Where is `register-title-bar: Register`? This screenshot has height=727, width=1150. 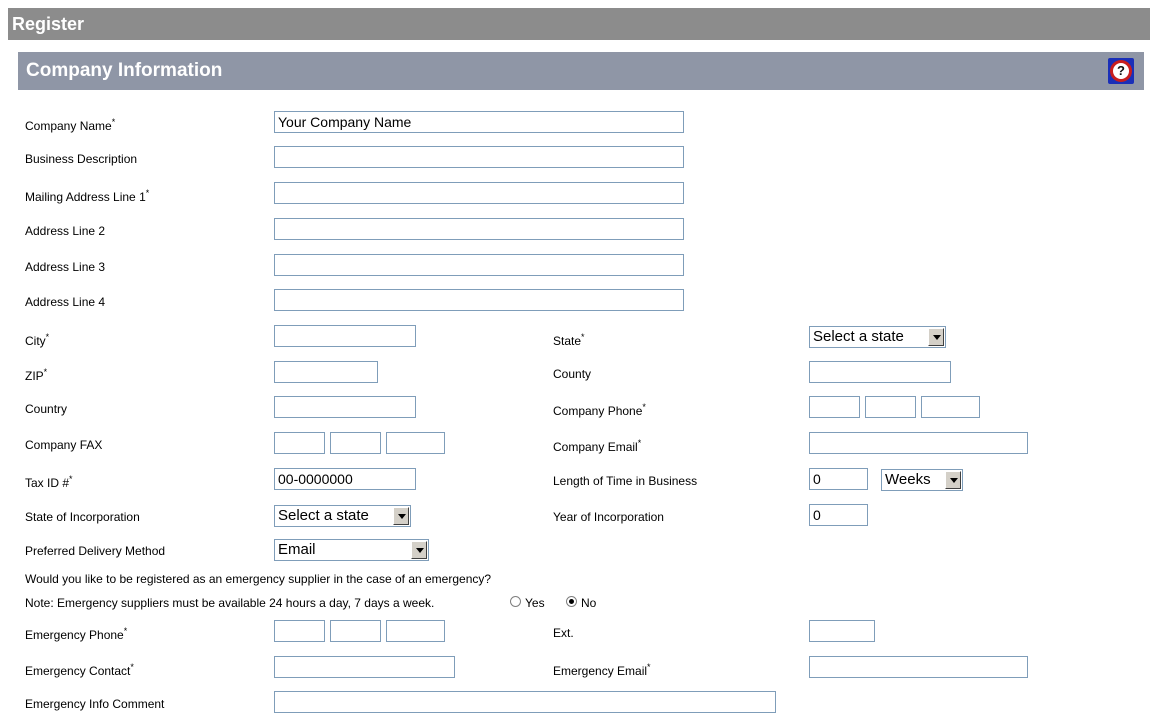
register-title-bar: Register is located at coordinates (579, 24).